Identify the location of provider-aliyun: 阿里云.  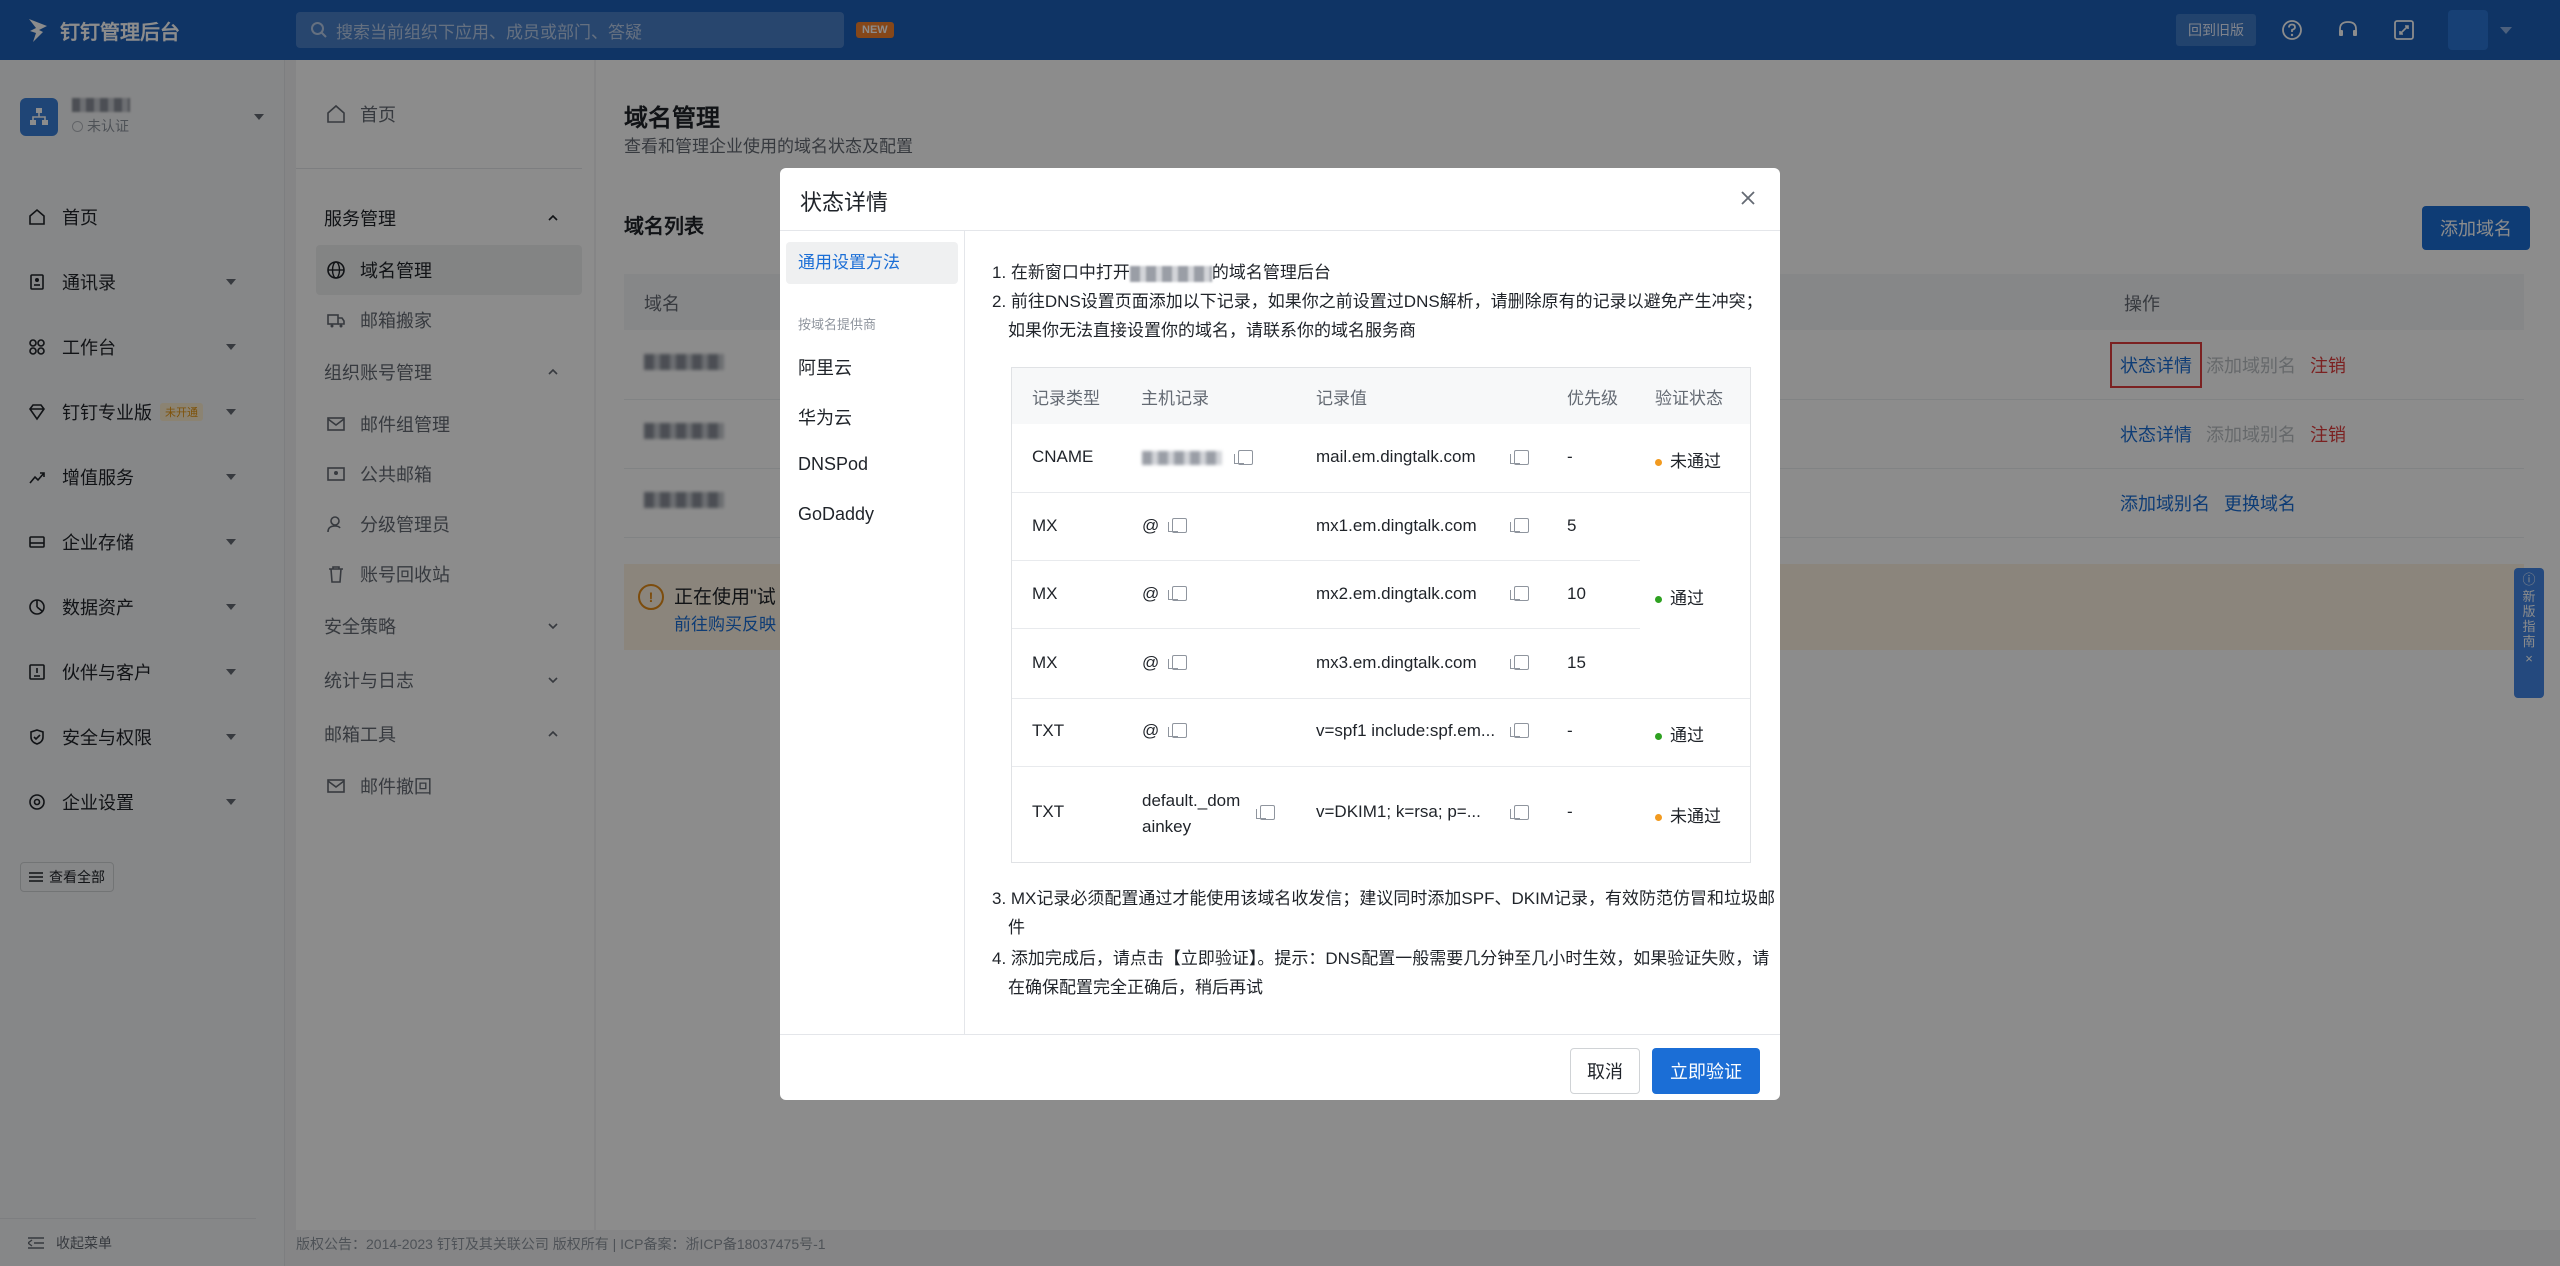
(825, 367).